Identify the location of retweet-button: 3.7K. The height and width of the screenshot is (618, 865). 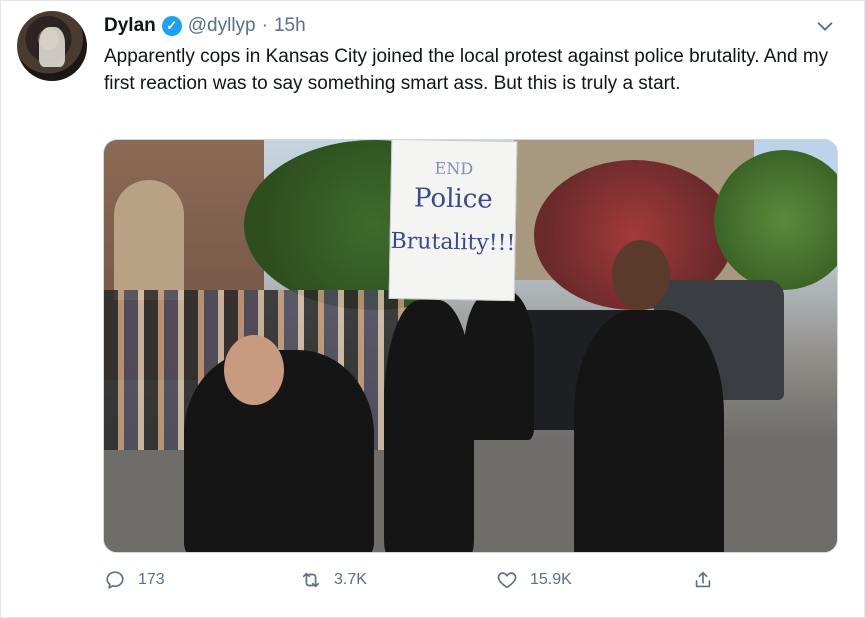
(333, 580).